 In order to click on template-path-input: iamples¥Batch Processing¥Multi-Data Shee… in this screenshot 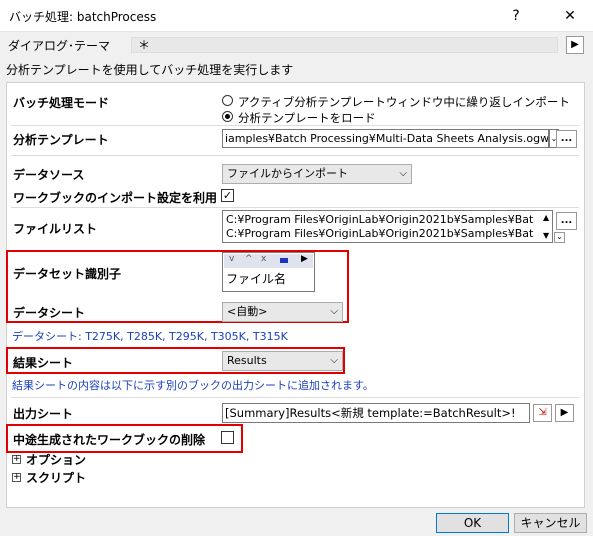, I will do `click(385, 138)`.